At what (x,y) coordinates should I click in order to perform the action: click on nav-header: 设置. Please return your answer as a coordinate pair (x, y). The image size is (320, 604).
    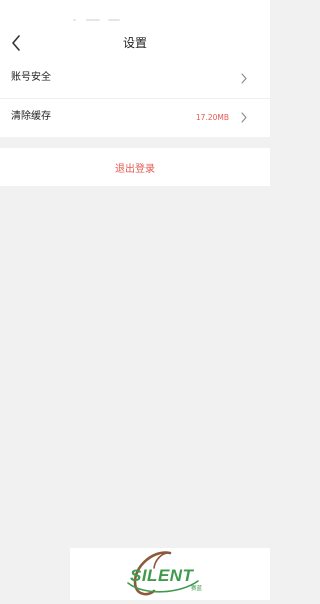
    Looking at the image, I should click on (135, 43).